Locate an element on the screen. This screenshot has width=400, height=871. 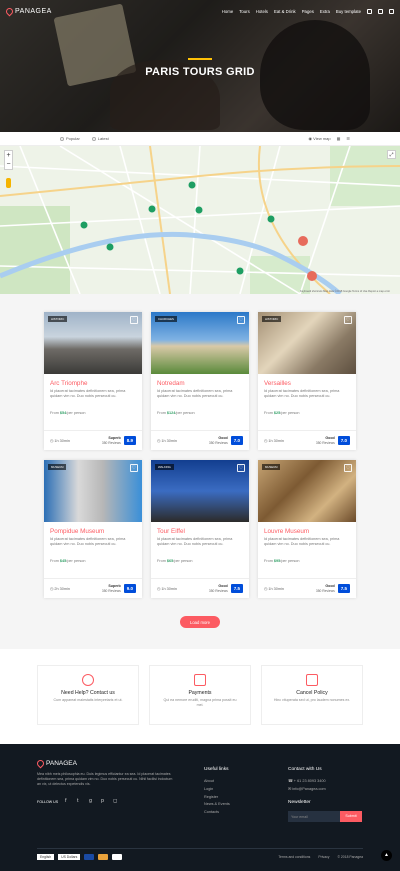
phone-link: ☎ + 61 23 8093 3400 is located at coordinates (325, 782).